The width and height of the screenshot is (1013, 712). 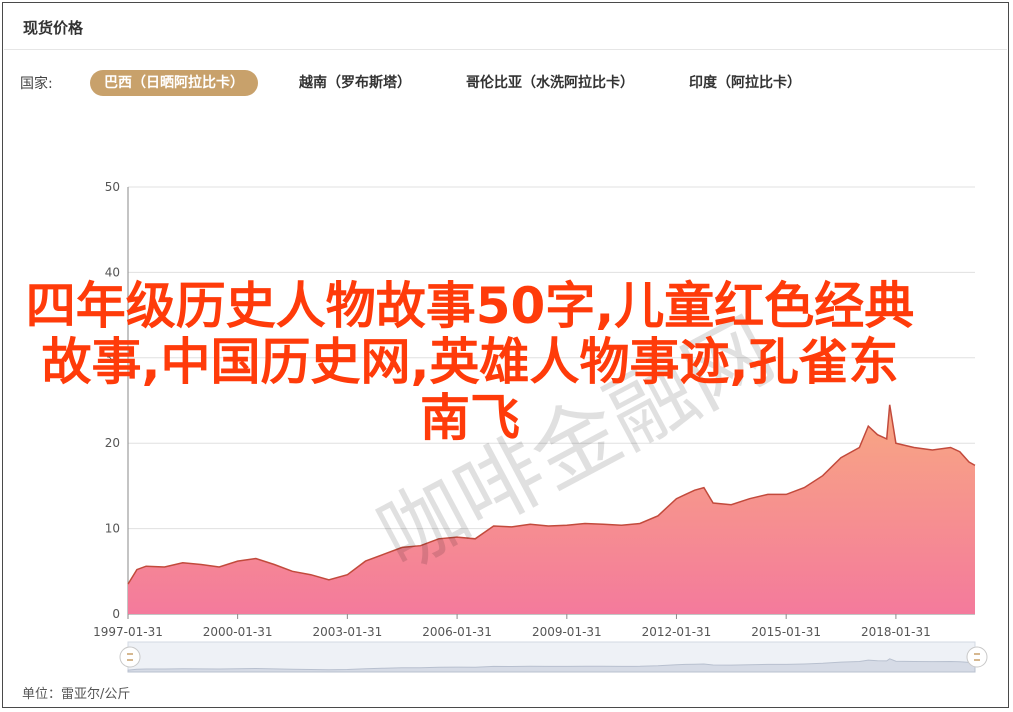 What do you see at coordinates (128, 632) in the screenshot?
I see `x-tick-label: 1997-01-31` at bounding box center [128, 632].